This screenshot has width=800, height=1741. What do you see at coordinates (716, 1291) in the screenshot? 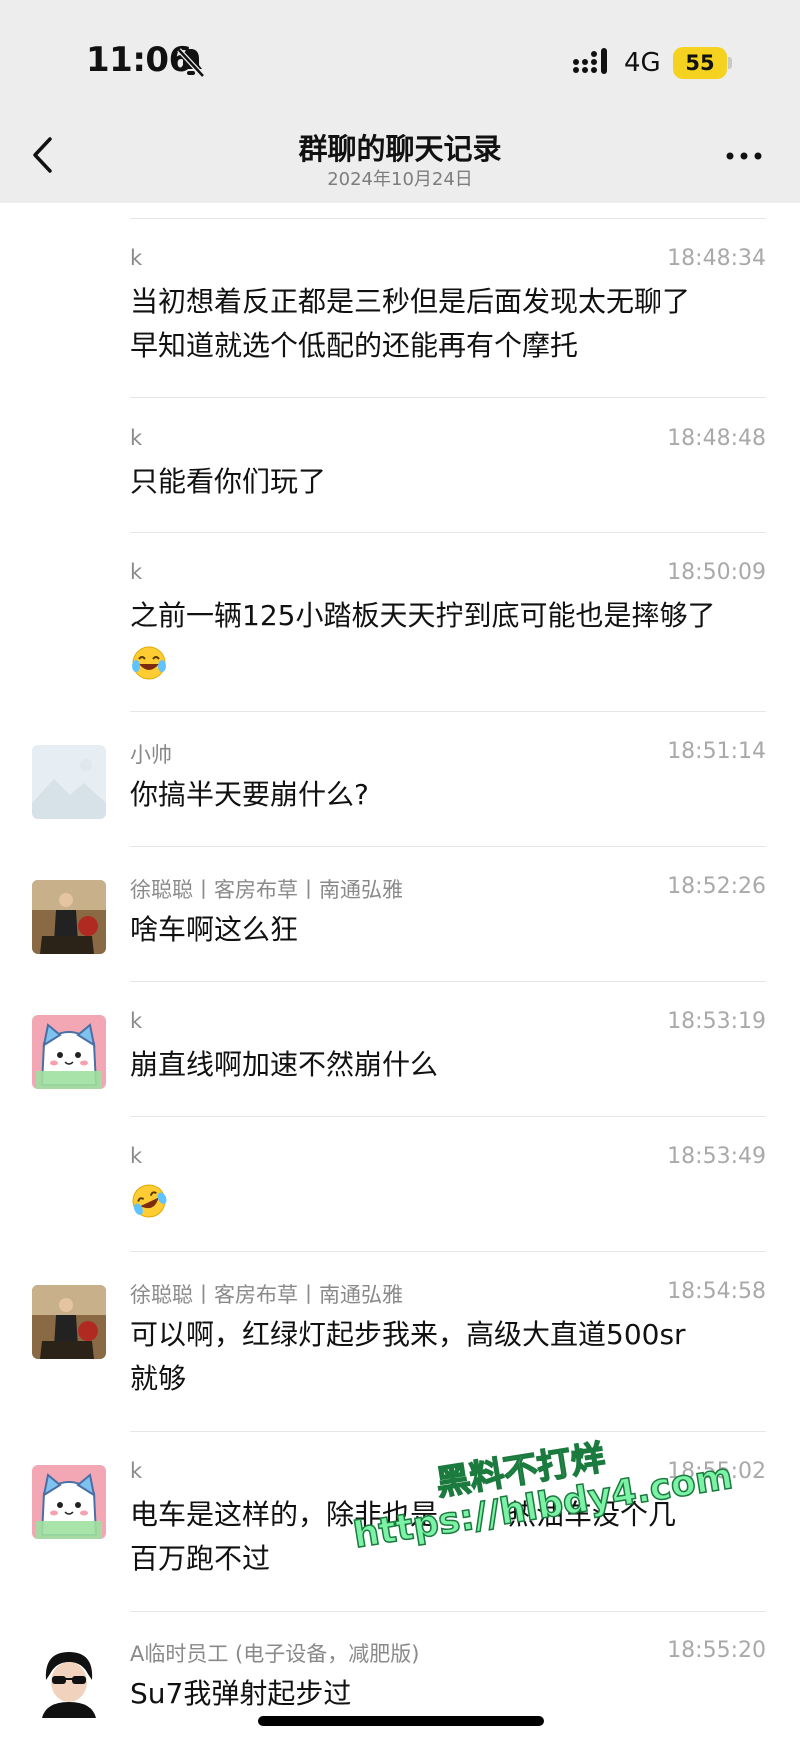
I see `message-time: 18:54:58` at bounding box center [716, 1291].